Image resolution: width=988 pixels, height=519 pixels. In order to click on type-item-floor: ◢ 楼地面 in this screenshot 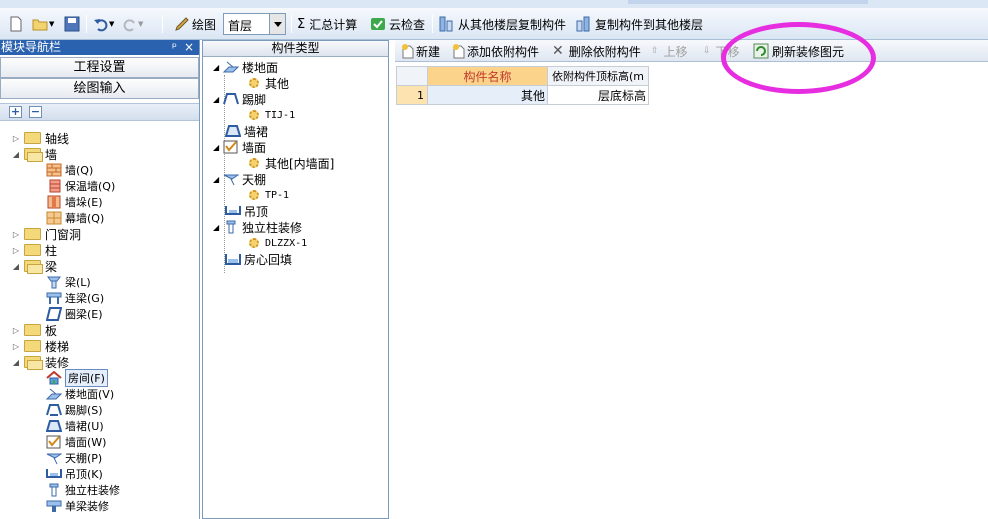, I will do `click(245, 67)`.